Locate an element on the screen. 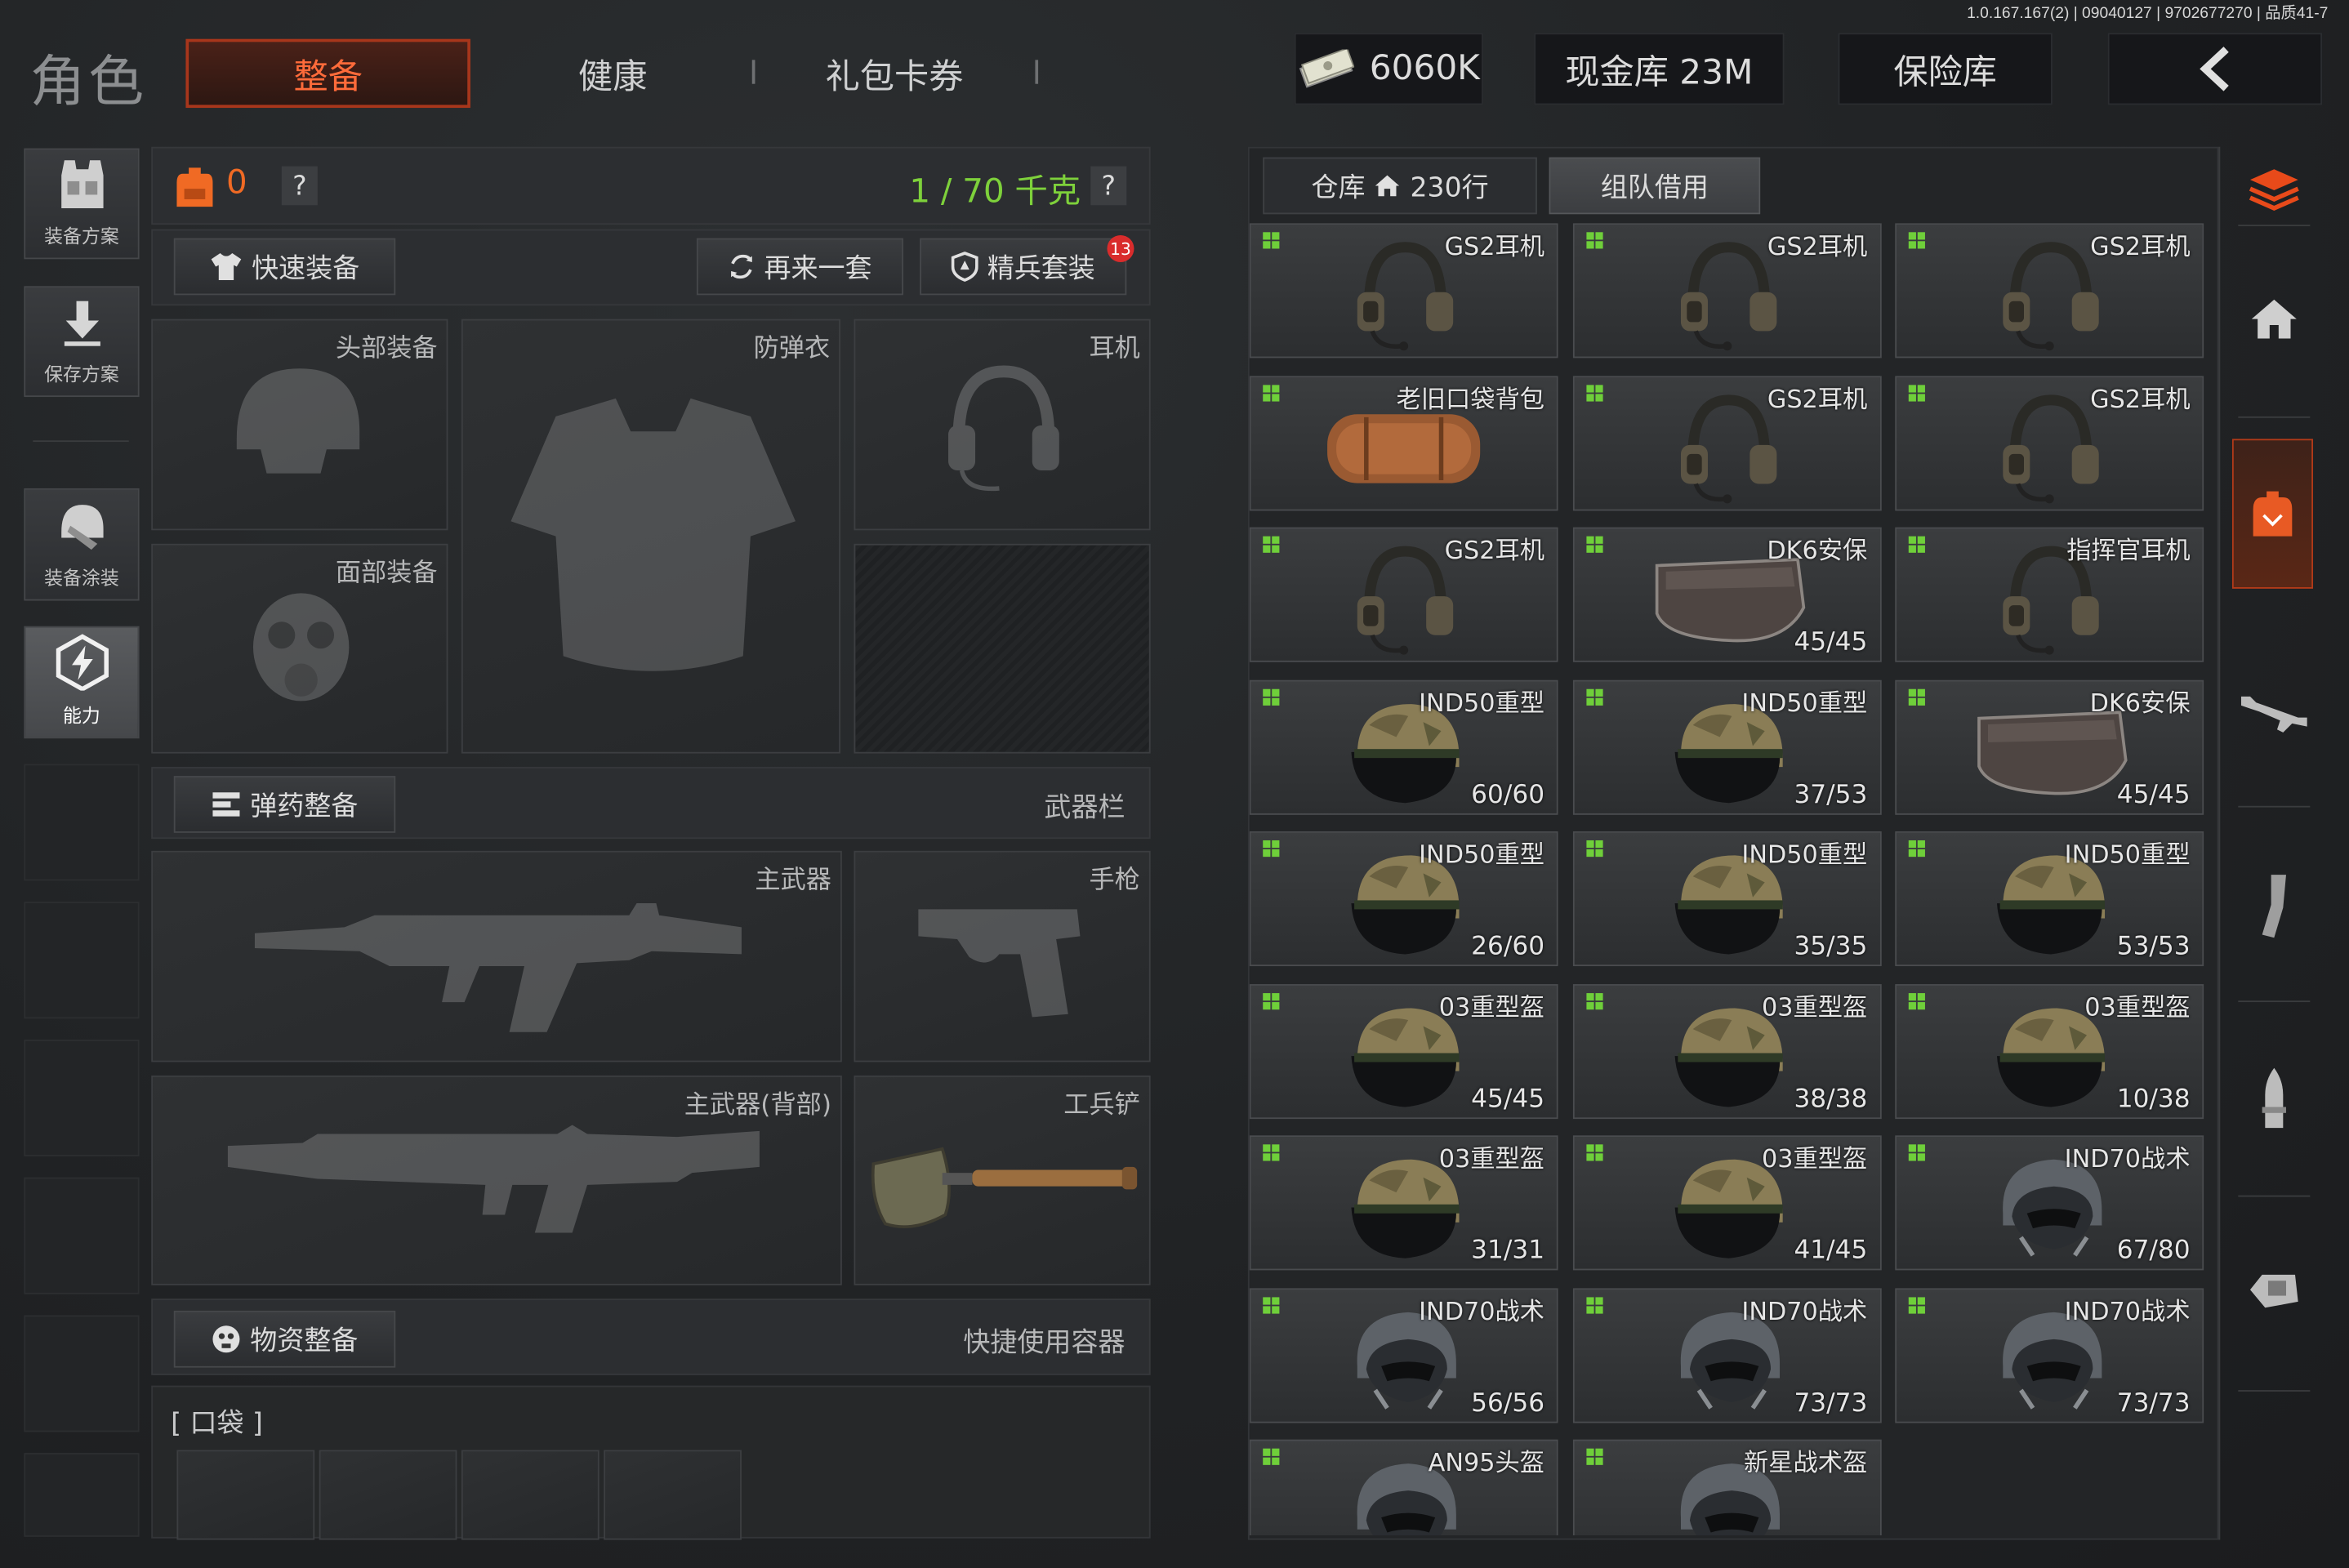  equipment-paint-button: 装备涂装 is located at coordinates (82, 544).